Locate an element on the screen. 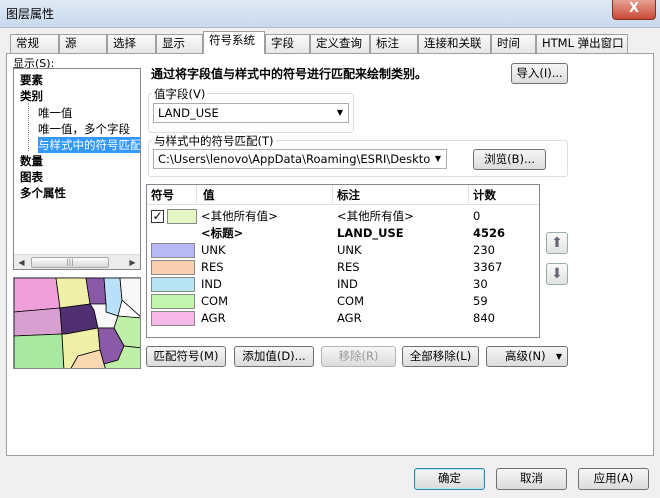 The width and height of the screenshot is (660, 498). row-label: LAND_USE is located at coordinates (370, 233).